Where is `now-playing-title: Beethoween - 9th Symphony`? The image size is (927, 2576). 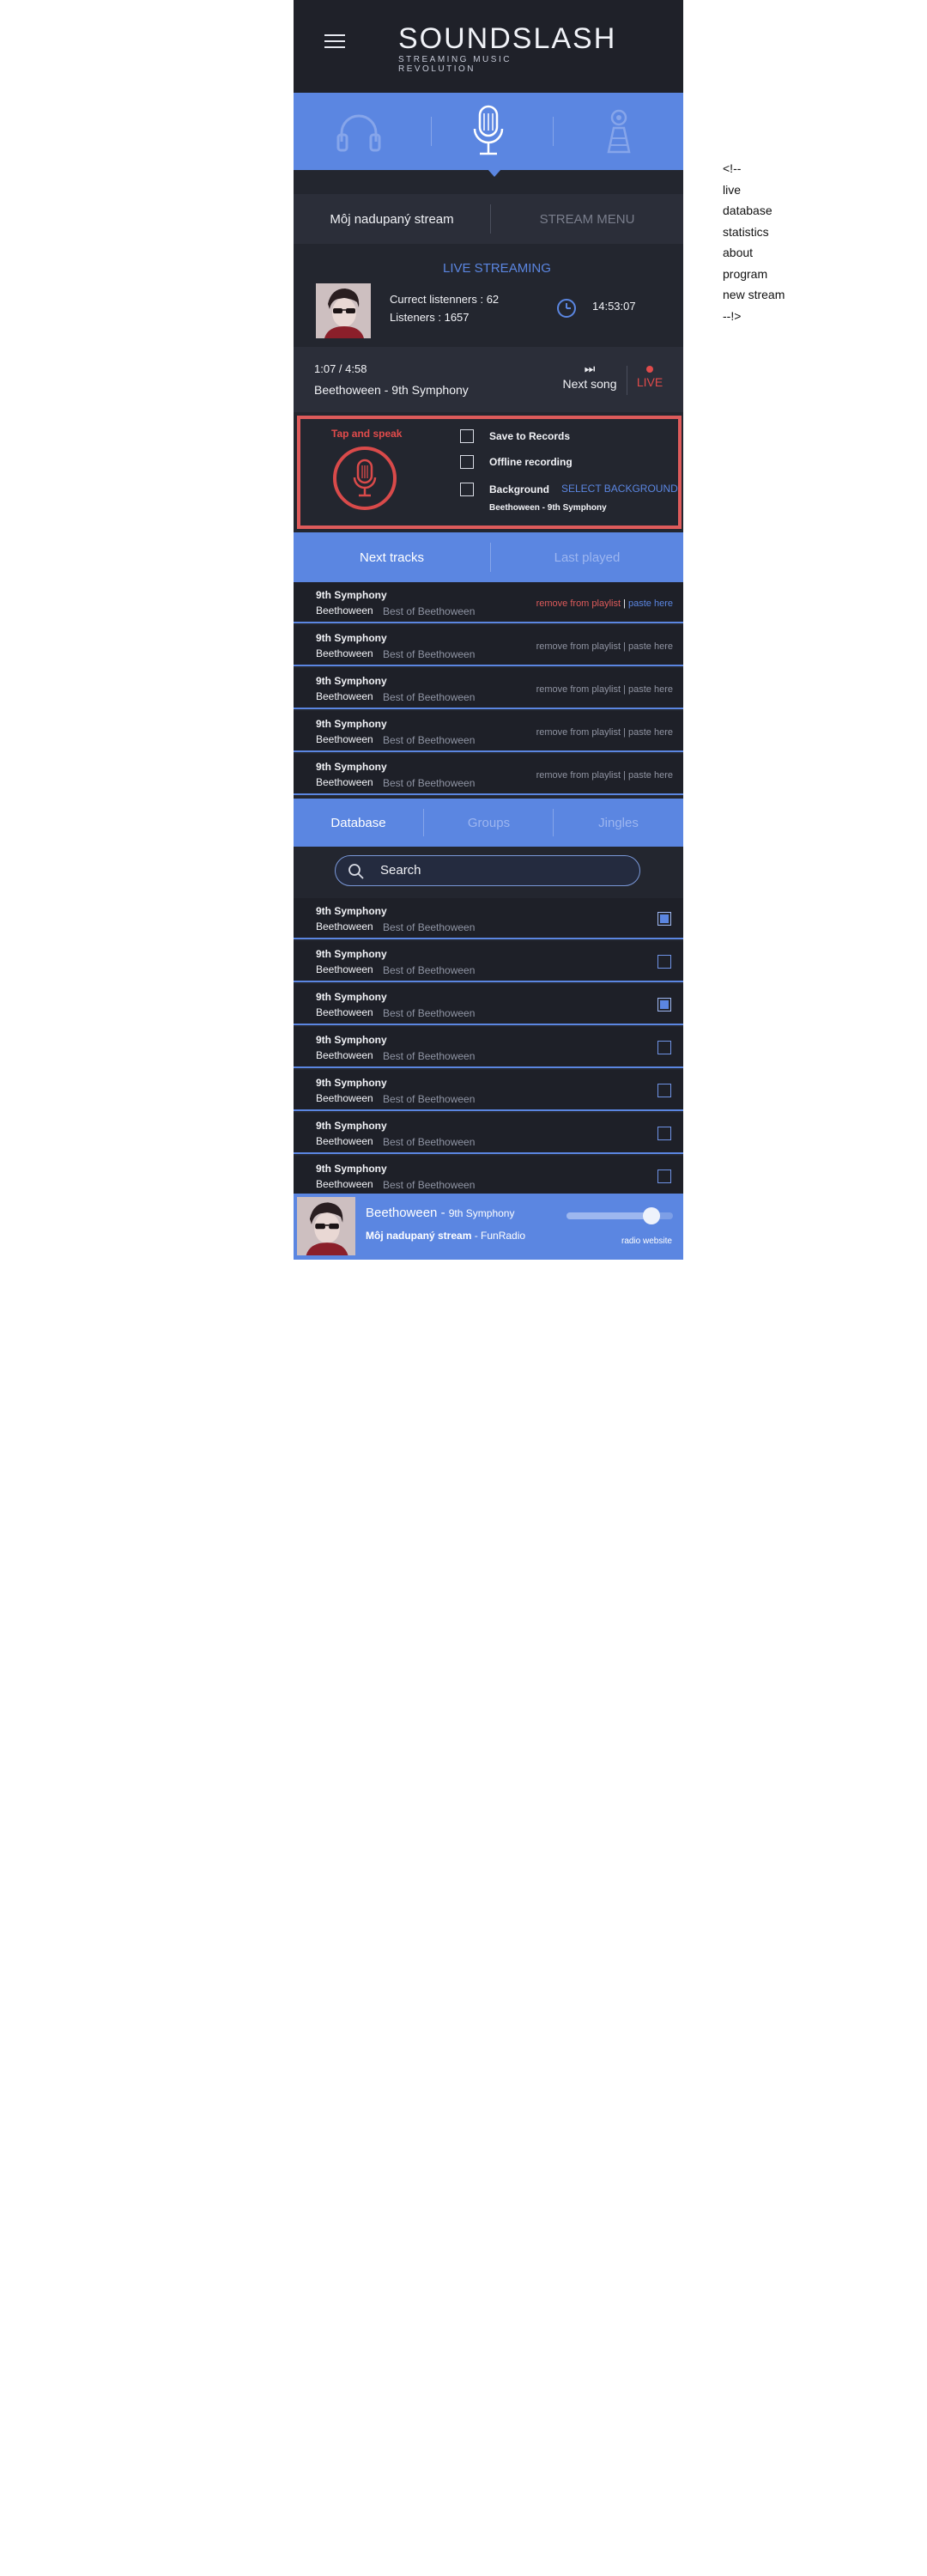
now-playing-title: Beethoween - 9th Symphony is located at coordinates (391, 390).